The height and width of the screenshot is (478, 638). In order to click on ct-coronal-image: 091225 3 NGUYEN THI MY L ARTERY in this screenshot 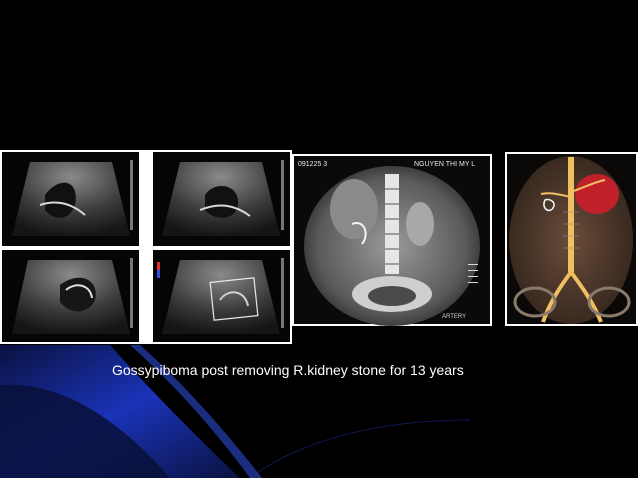, I will do `click(392, 240)`.